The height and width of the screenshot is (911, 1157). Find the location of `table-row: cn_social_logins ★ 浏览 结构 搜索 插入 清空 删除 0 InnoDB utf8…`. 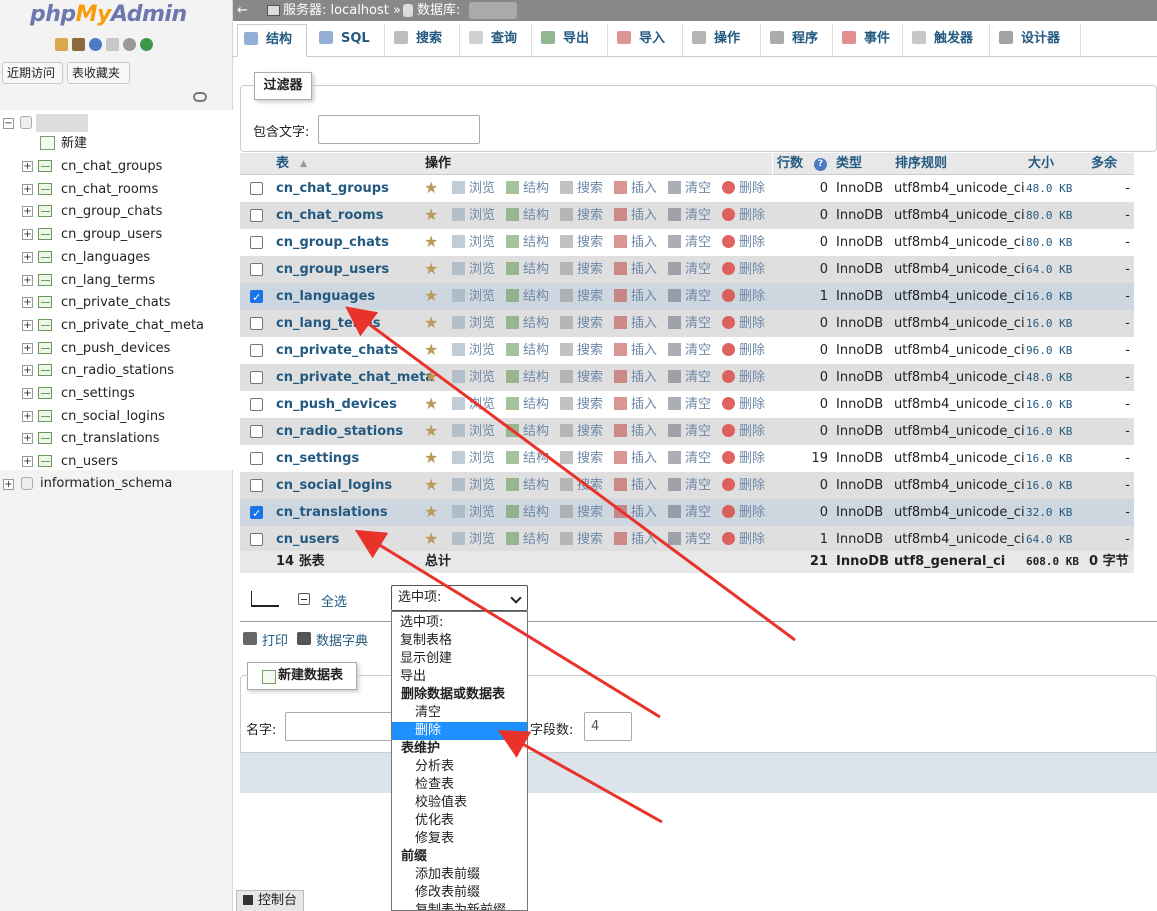

table-row: cn_social_logins ★ 浏览 结构 搜索 插入 清空 删除 0 InnoDB utf8… is located at coordinates (687, 485).